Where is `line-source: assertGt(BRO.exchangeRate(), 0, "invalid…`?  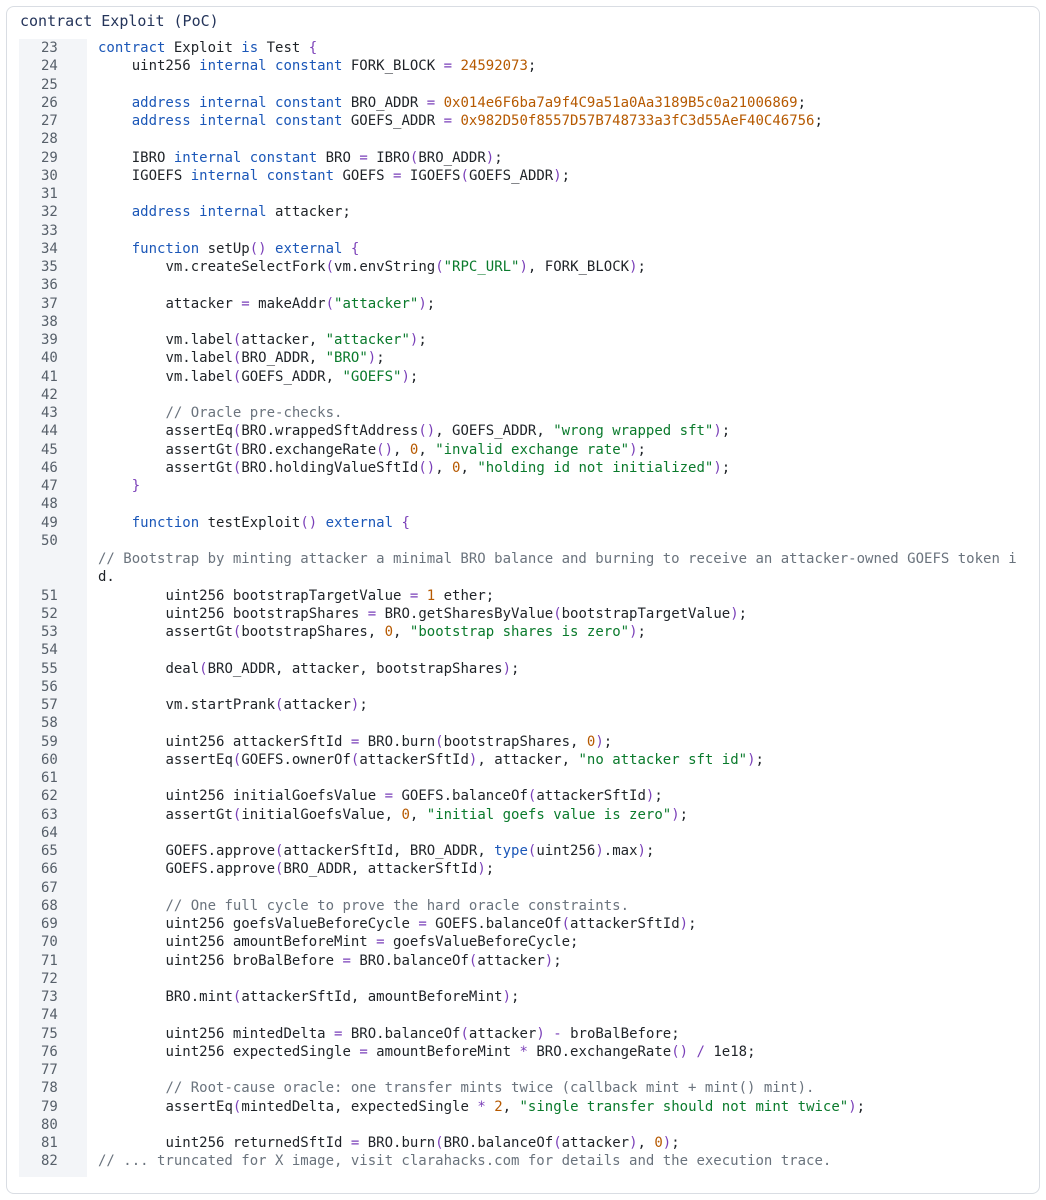
line-source: assertGt(BRO.exchangeRate(), 0, "invalid… is located at coordinates (559, 450).